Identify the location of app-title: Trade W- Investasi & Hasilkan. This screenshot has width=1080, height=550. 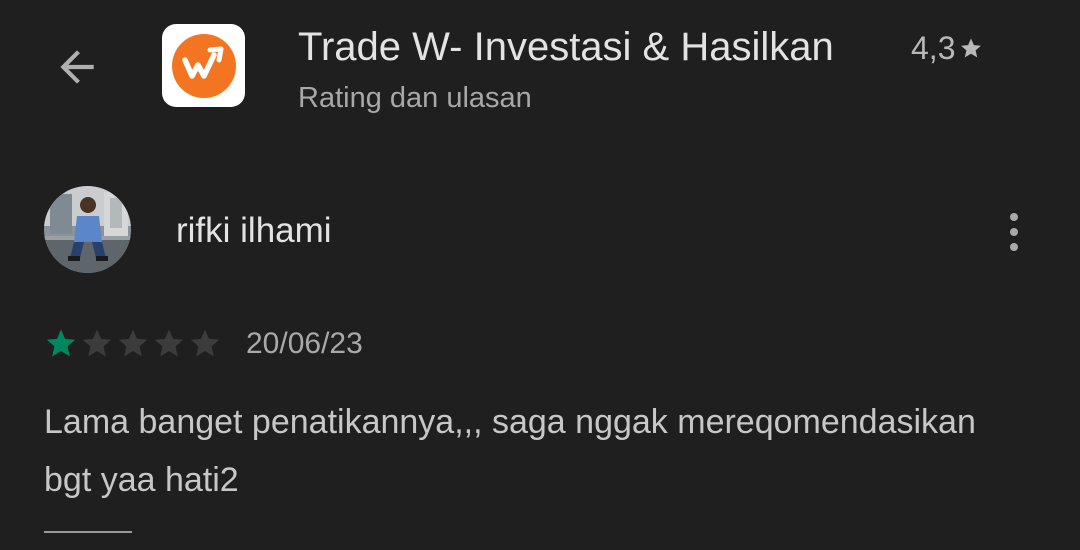
(566, 47).